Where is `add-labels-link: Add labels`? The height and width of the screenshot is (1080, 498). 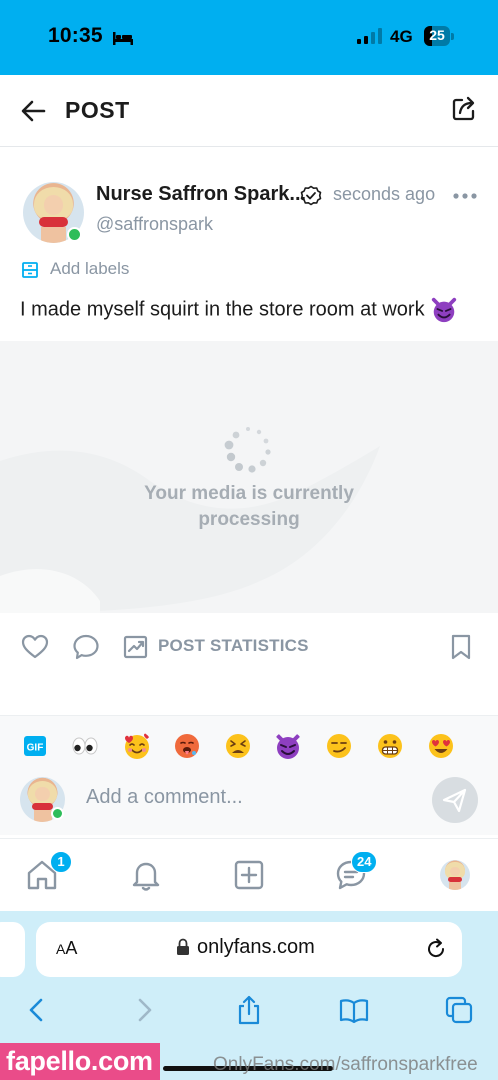 add-labels-link: Add labels is located at coordinates (89, 269).